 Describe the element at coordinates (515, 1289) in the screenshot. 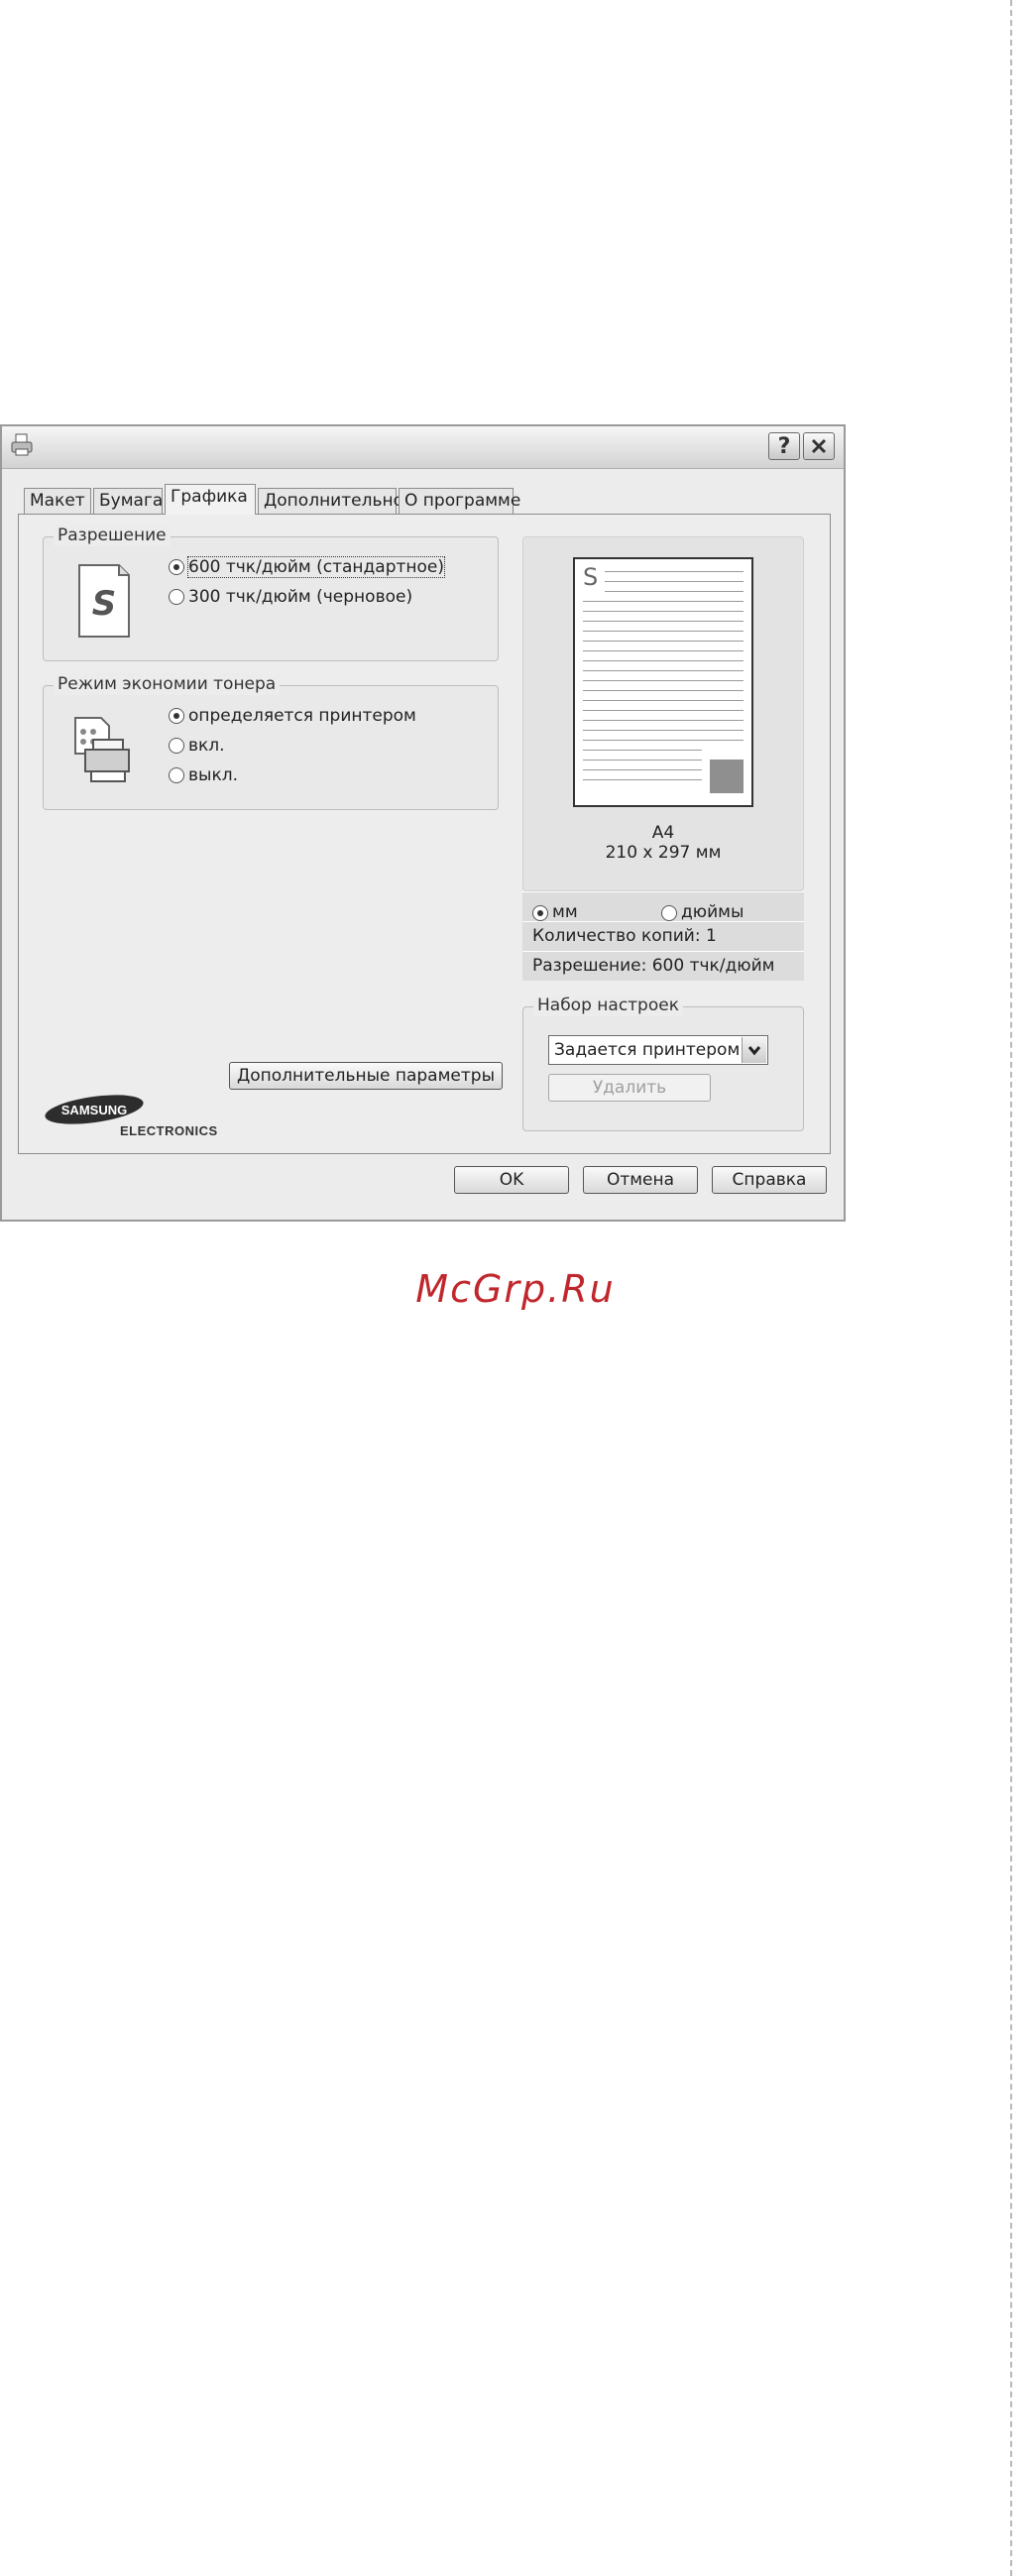

I see `watermark-text: McGrp.Ru` at that location.